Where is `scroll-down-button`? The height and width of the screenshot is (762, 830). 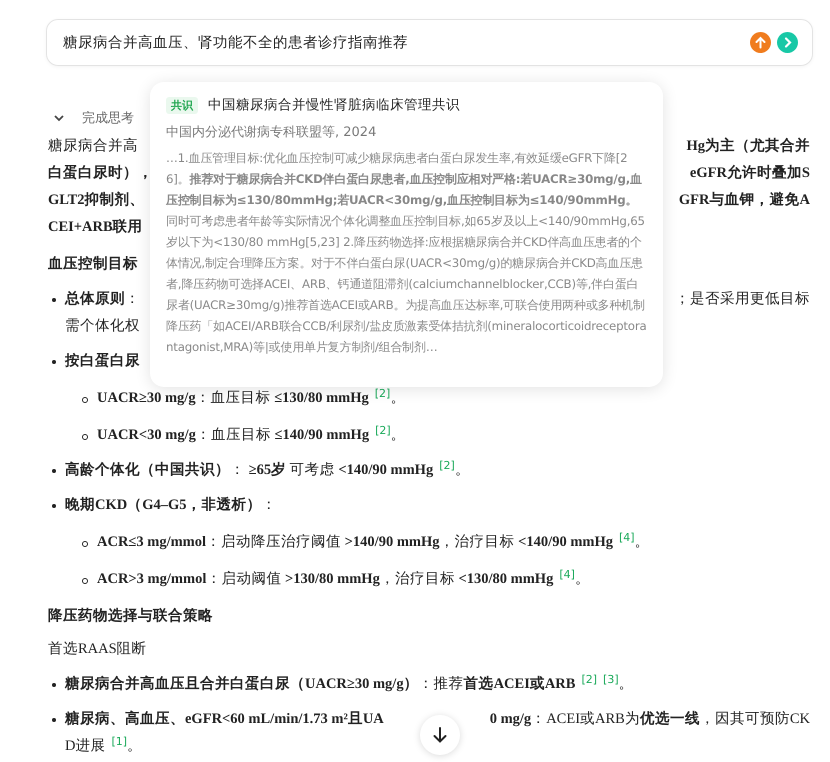 scroll-down-button is located at coordinates (440, 735).